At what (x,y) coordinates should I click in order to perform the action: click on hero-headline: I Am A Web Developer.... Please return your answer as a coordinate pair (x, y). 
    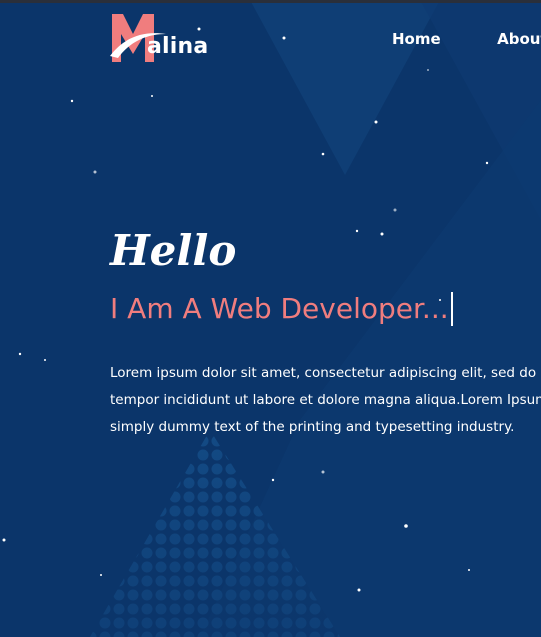
    Looking at the image, I should click on (325, 308).